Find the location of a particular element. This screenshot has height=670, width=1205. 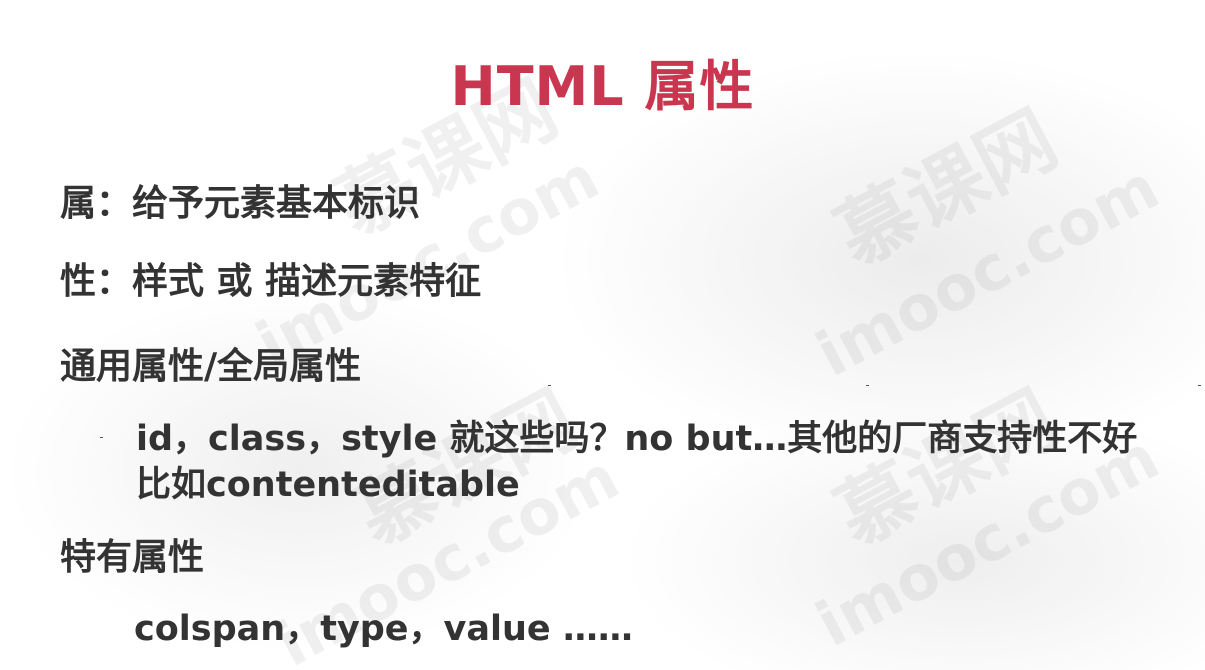

common-attributes-example: 比如contenteditable is located at coordinates (328, 485).